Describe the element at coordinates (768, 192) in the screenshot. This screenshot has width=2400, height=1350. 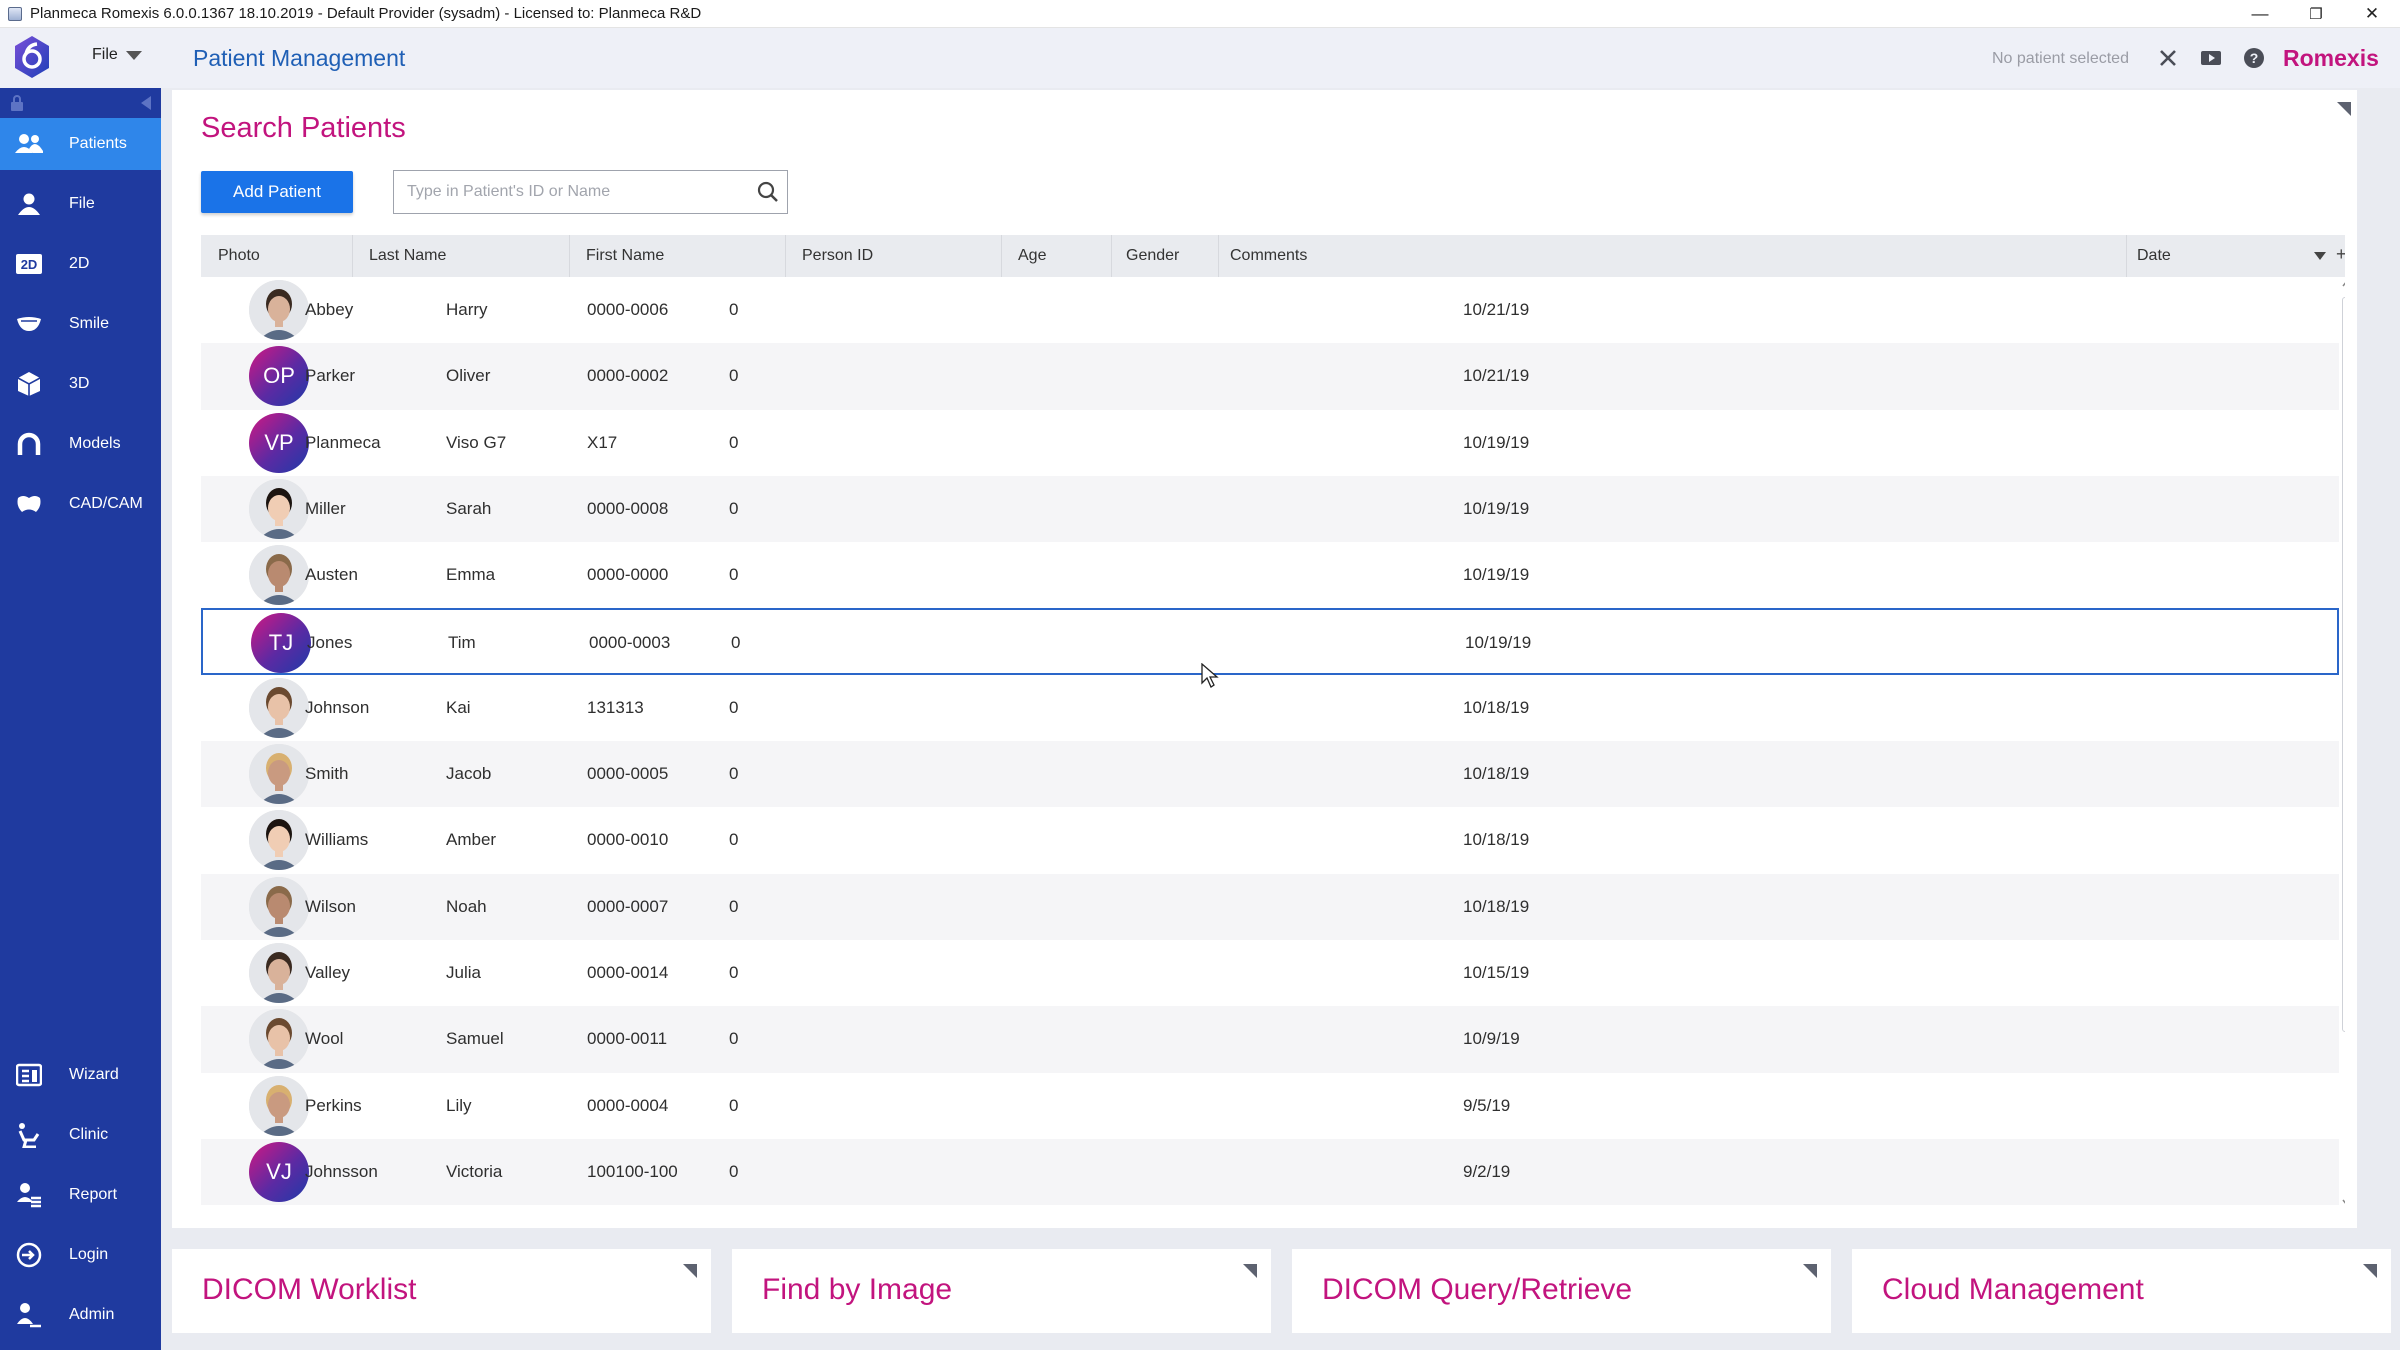
I see `search-icon` at that location.